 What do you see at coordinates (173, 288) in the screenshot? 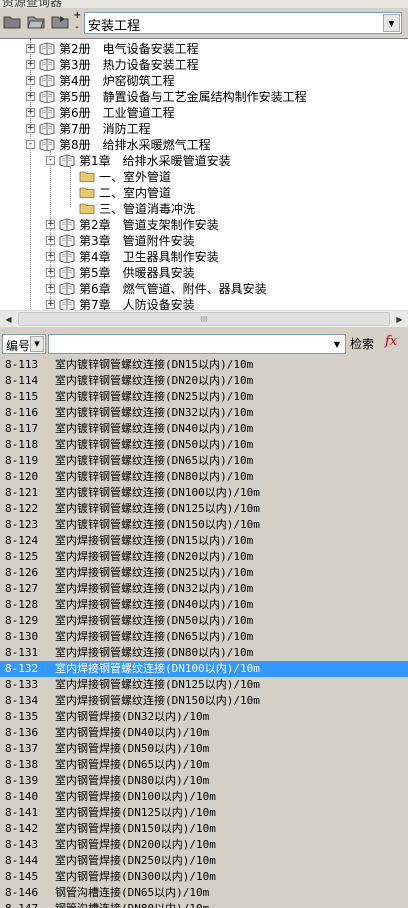
I see `tree-node-label: 第6章 燃气管道、附件、器具安装` at bounding box center [173, 288].